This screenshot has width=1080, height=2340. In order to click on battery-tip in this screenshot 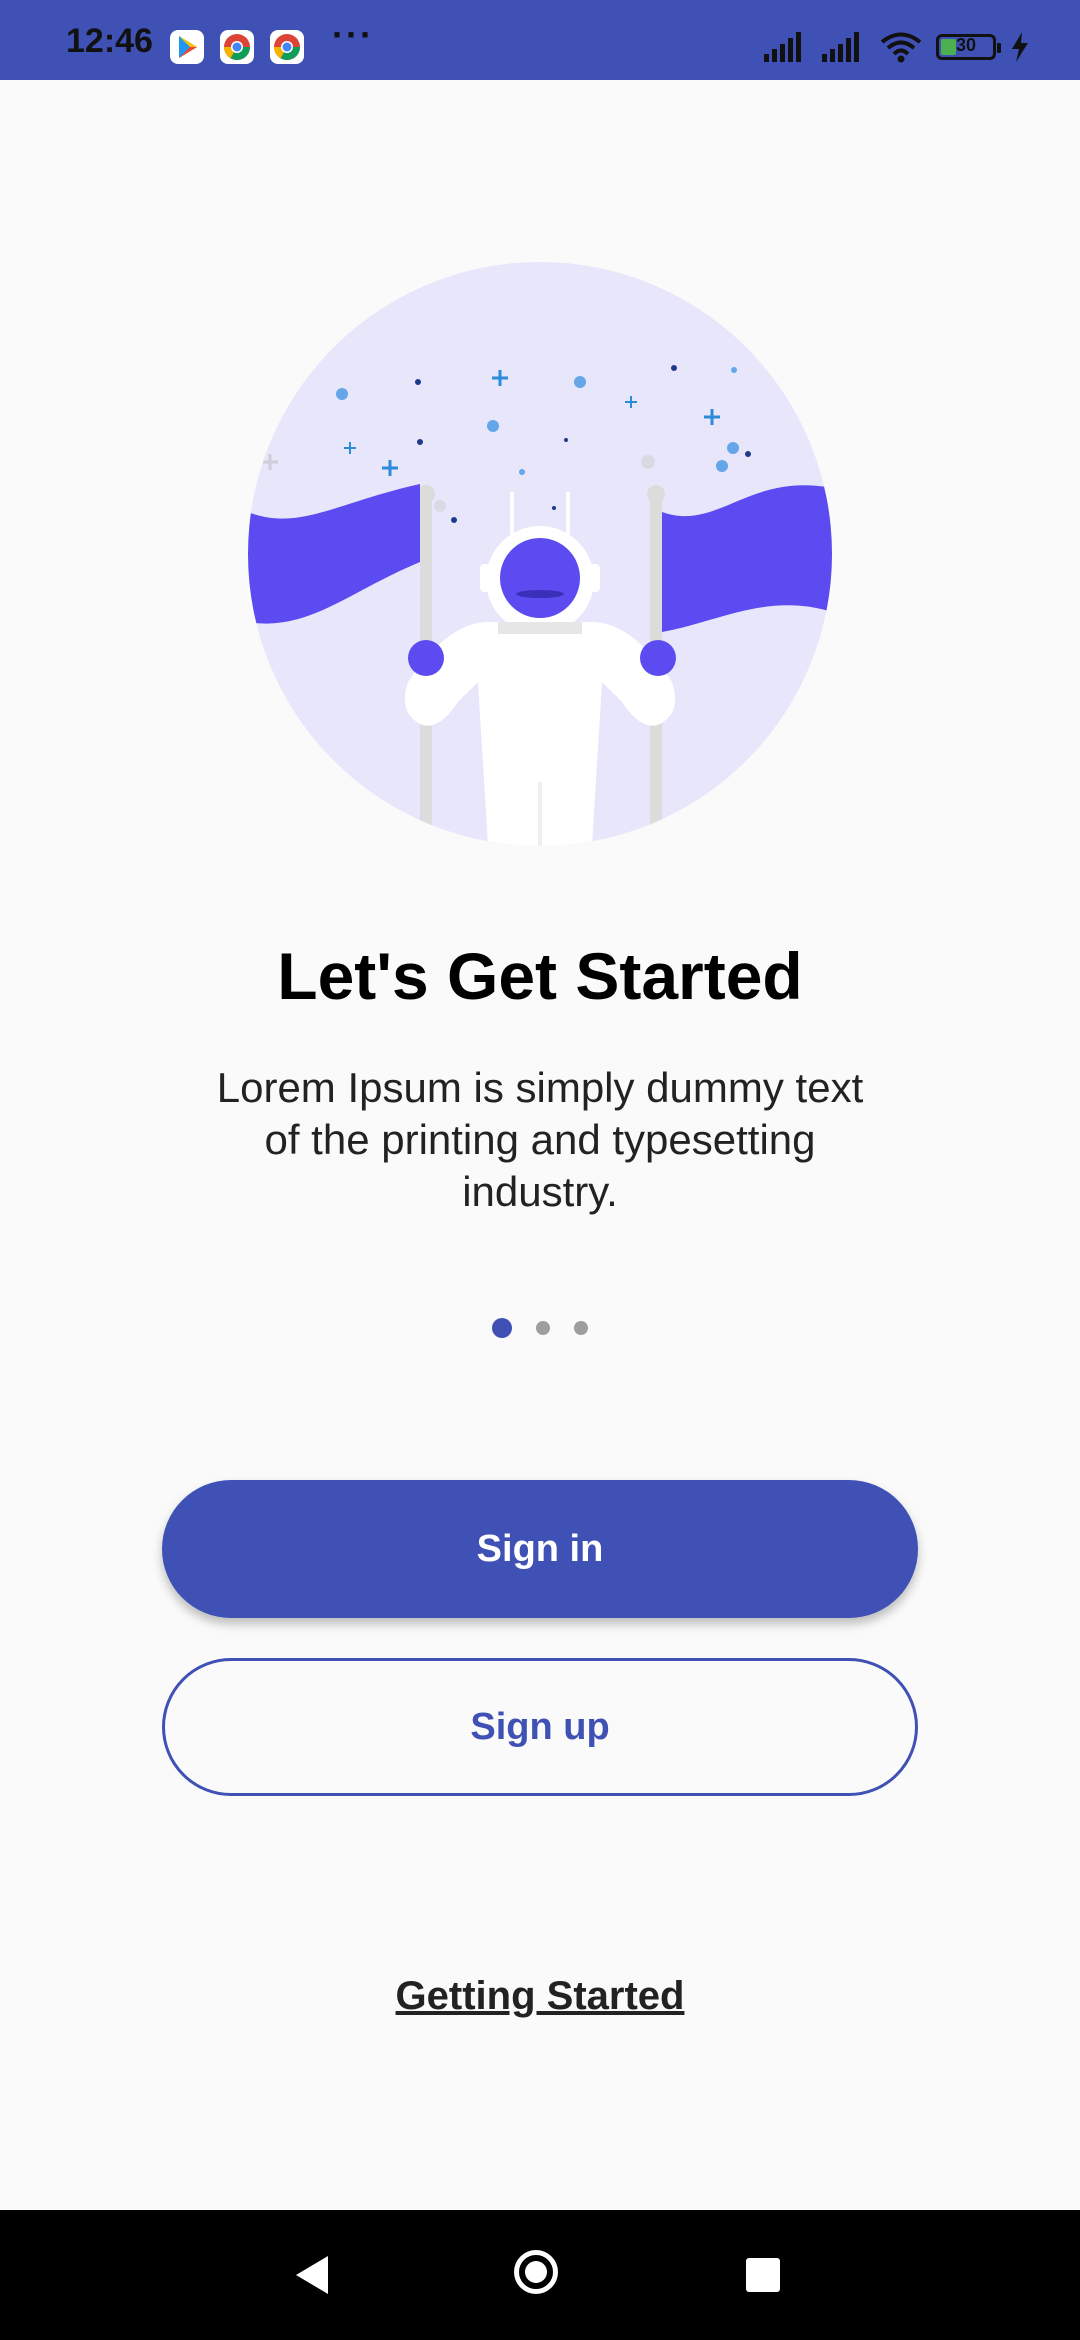, I will do `click(999, 48)`.